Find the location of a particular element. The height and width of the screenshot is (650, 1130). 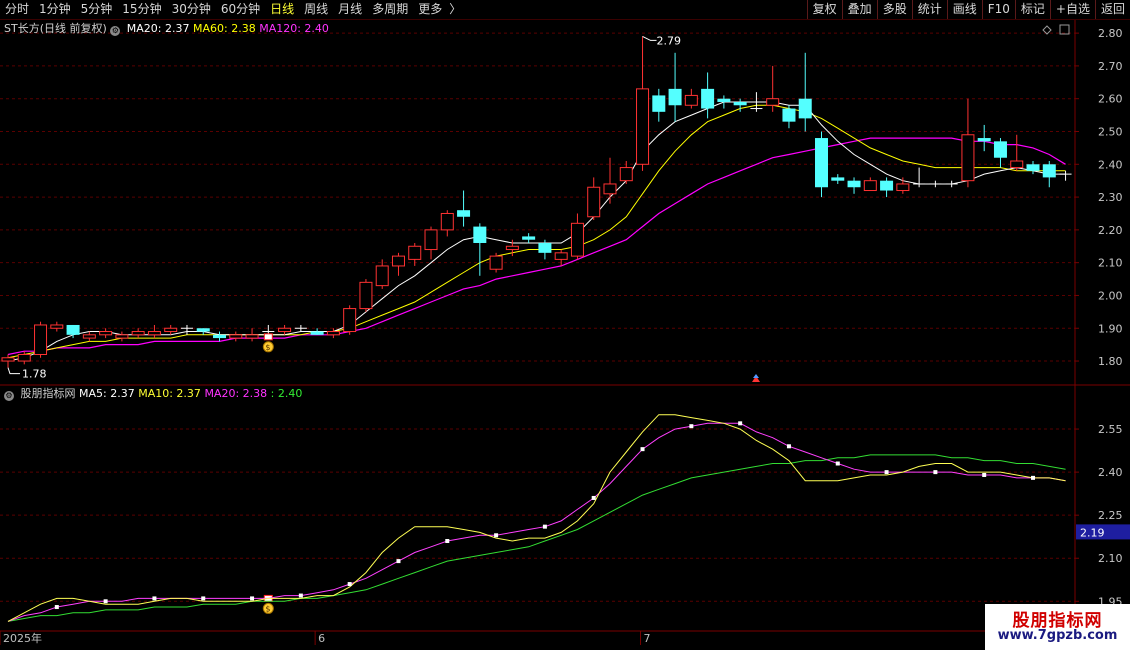

toolbar-button-0: 复权 is located at coordinates (824, 9).